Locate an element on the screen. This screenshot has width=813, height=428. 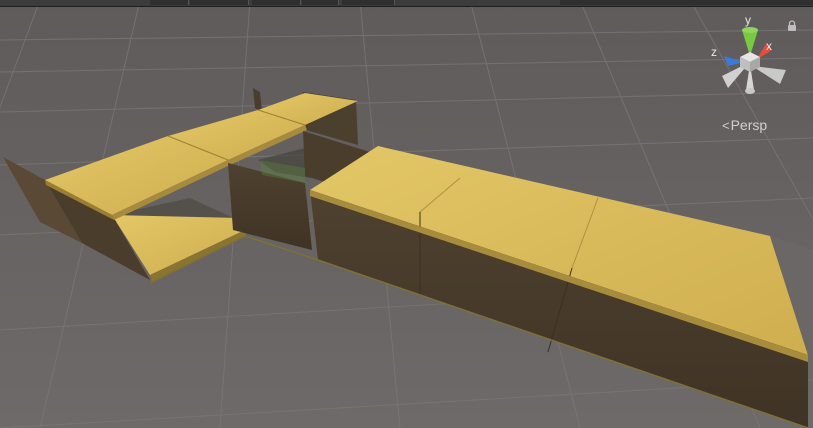
scene-toolbar is located at coordinates (406, 3).